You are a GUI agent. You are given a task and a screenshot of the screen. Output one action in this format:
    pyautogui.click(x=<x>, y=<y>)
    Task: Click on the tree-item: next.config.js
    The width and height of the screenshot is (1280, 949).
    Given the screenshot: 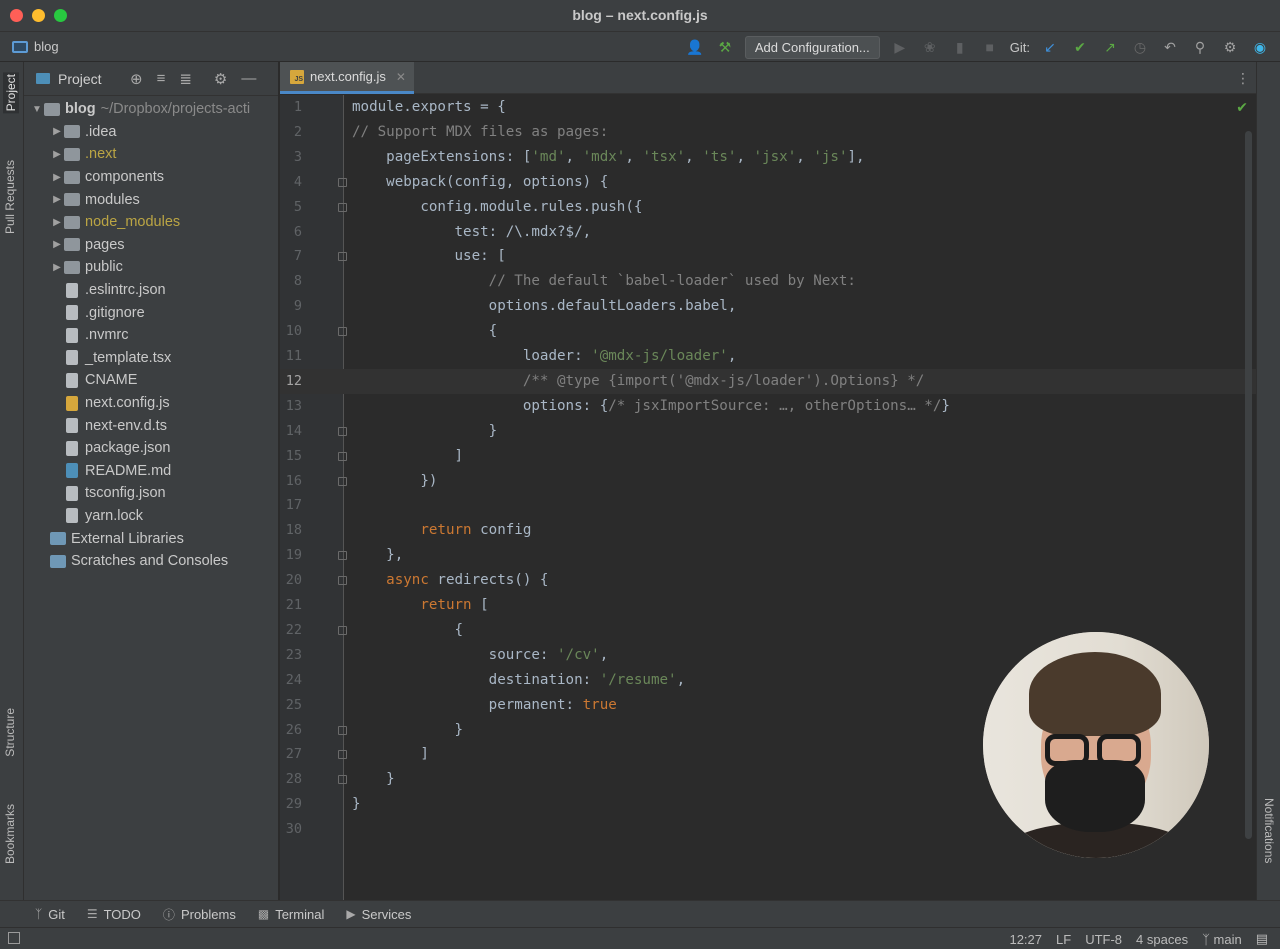 What is the action you would take?
    pyautogui.click(x=151, y=403)
    